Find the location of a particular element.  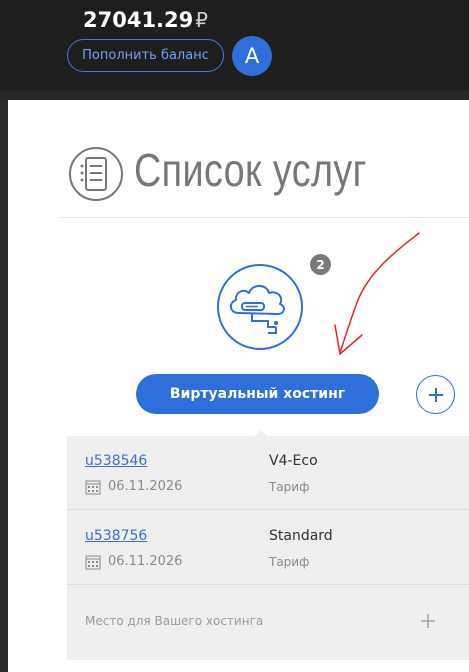

balance-amount: 27041.29 is located at coordinates (138, 20).